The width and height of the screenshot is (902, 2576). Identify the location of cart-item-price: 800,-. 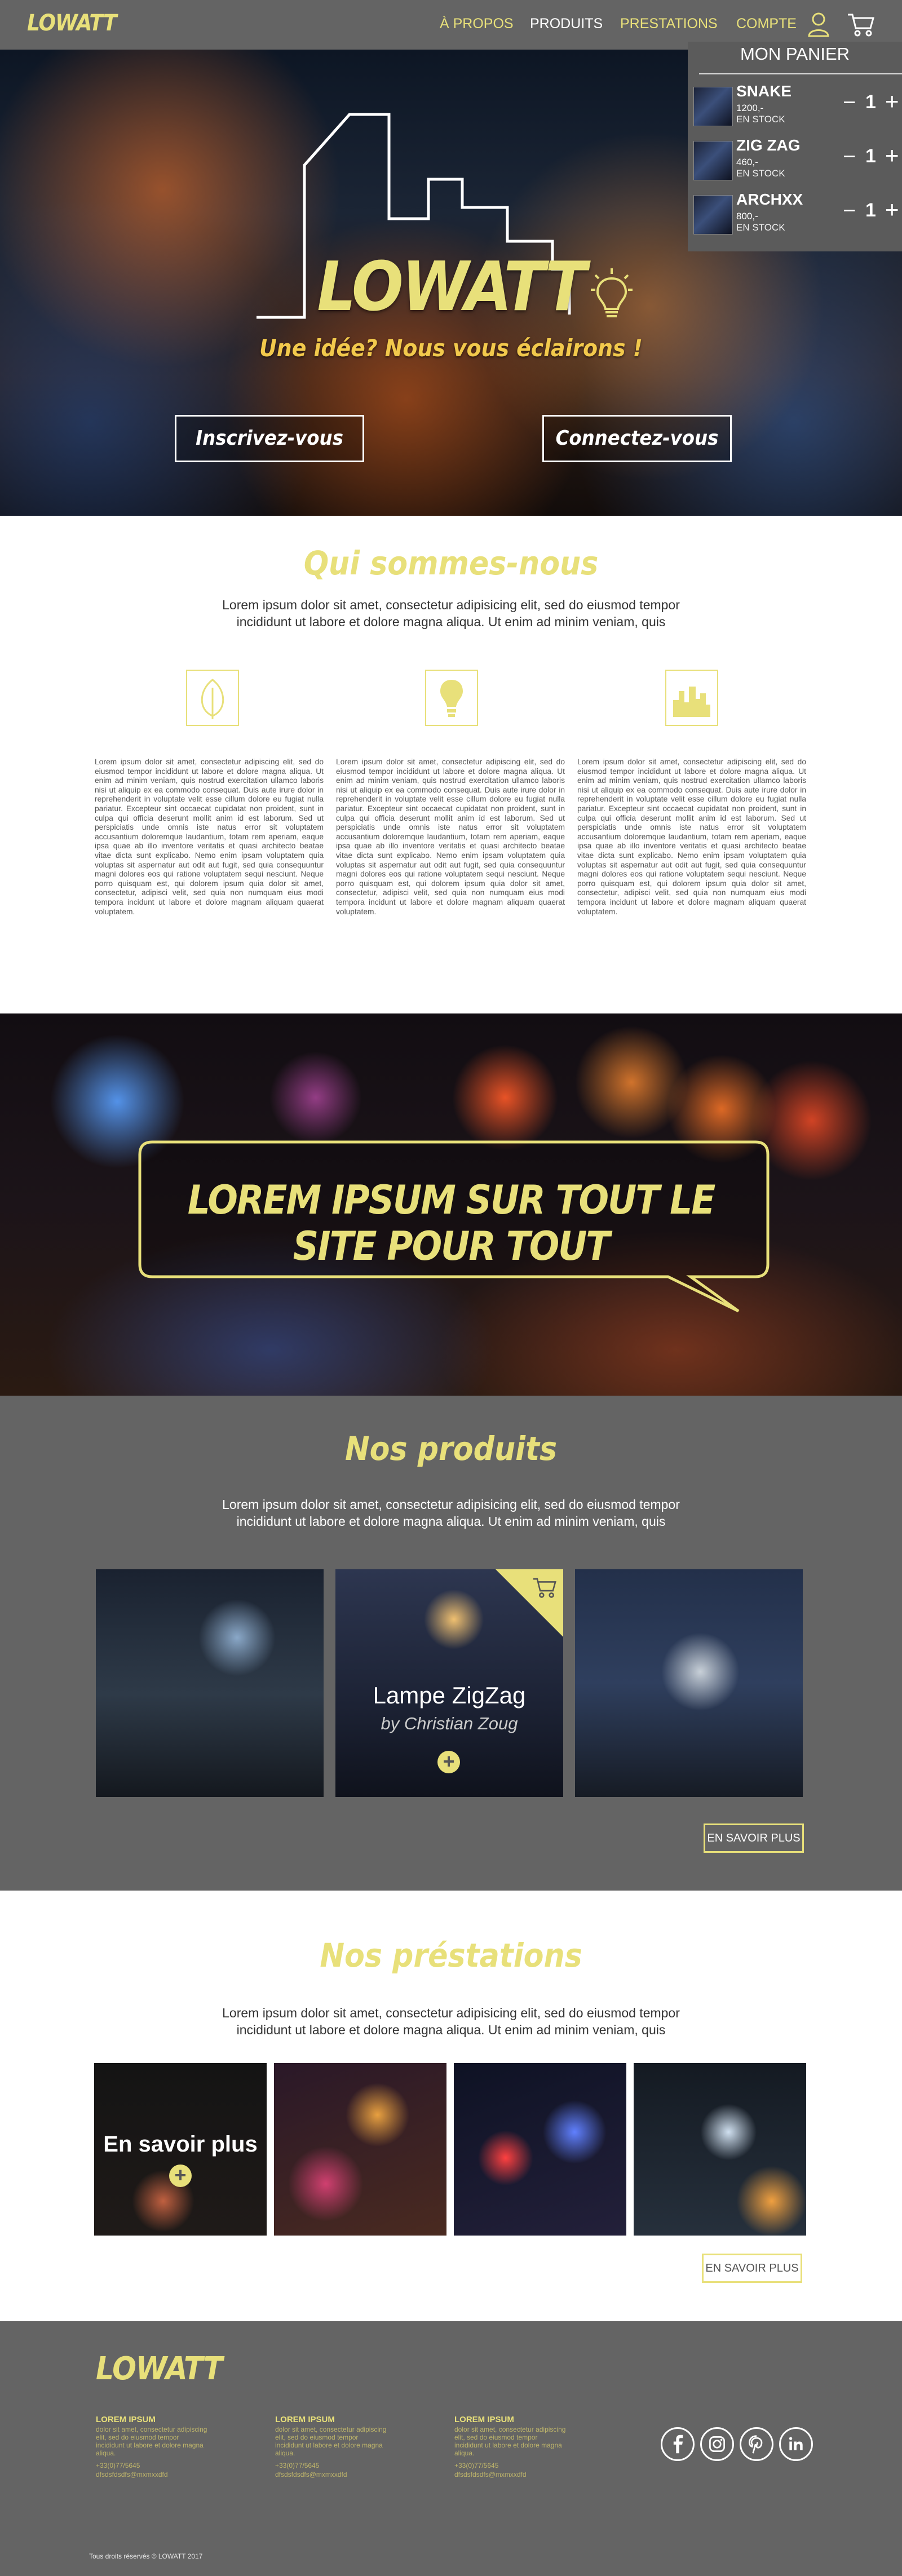
(747, 216).